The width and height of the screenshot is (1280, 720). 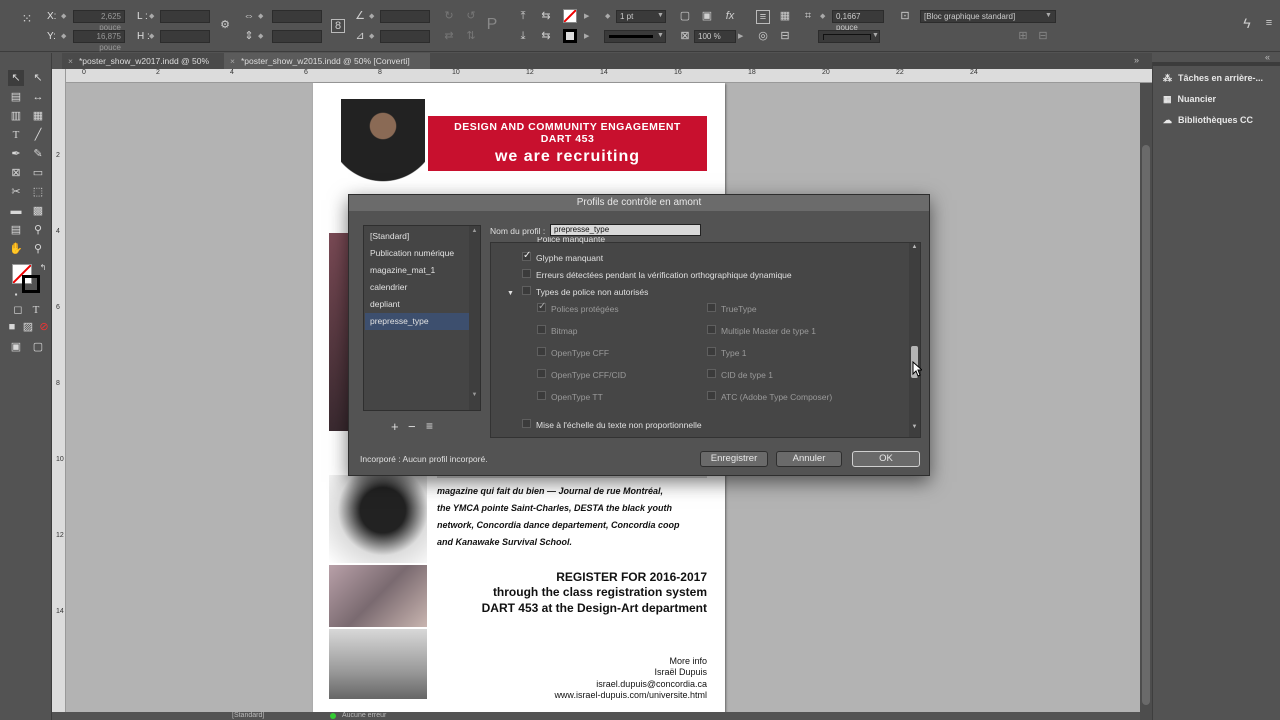 What do you see at coordinates (570, 36) in the screenshot?
I see `stroke-swatch-icon` at bounding box center [570, 36].